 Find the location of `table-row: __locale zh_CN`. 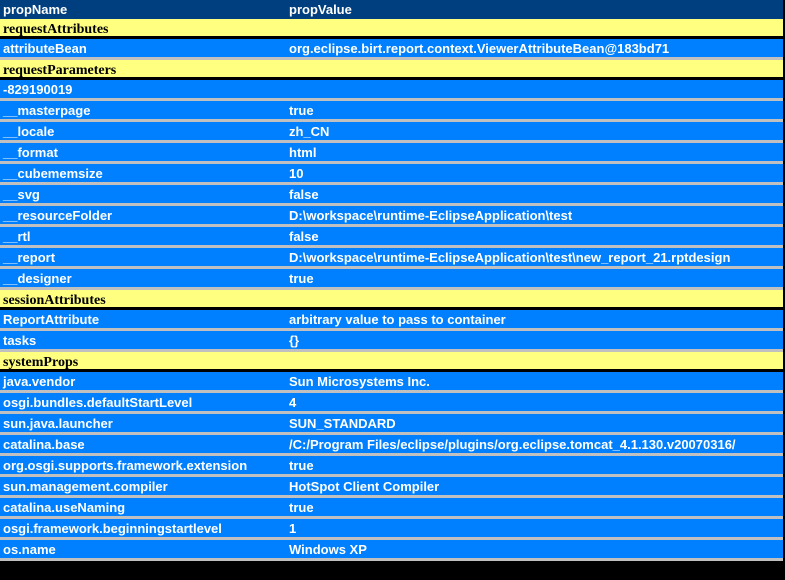

table-row: __locale zh_CN is located at coordinates (391, 132).